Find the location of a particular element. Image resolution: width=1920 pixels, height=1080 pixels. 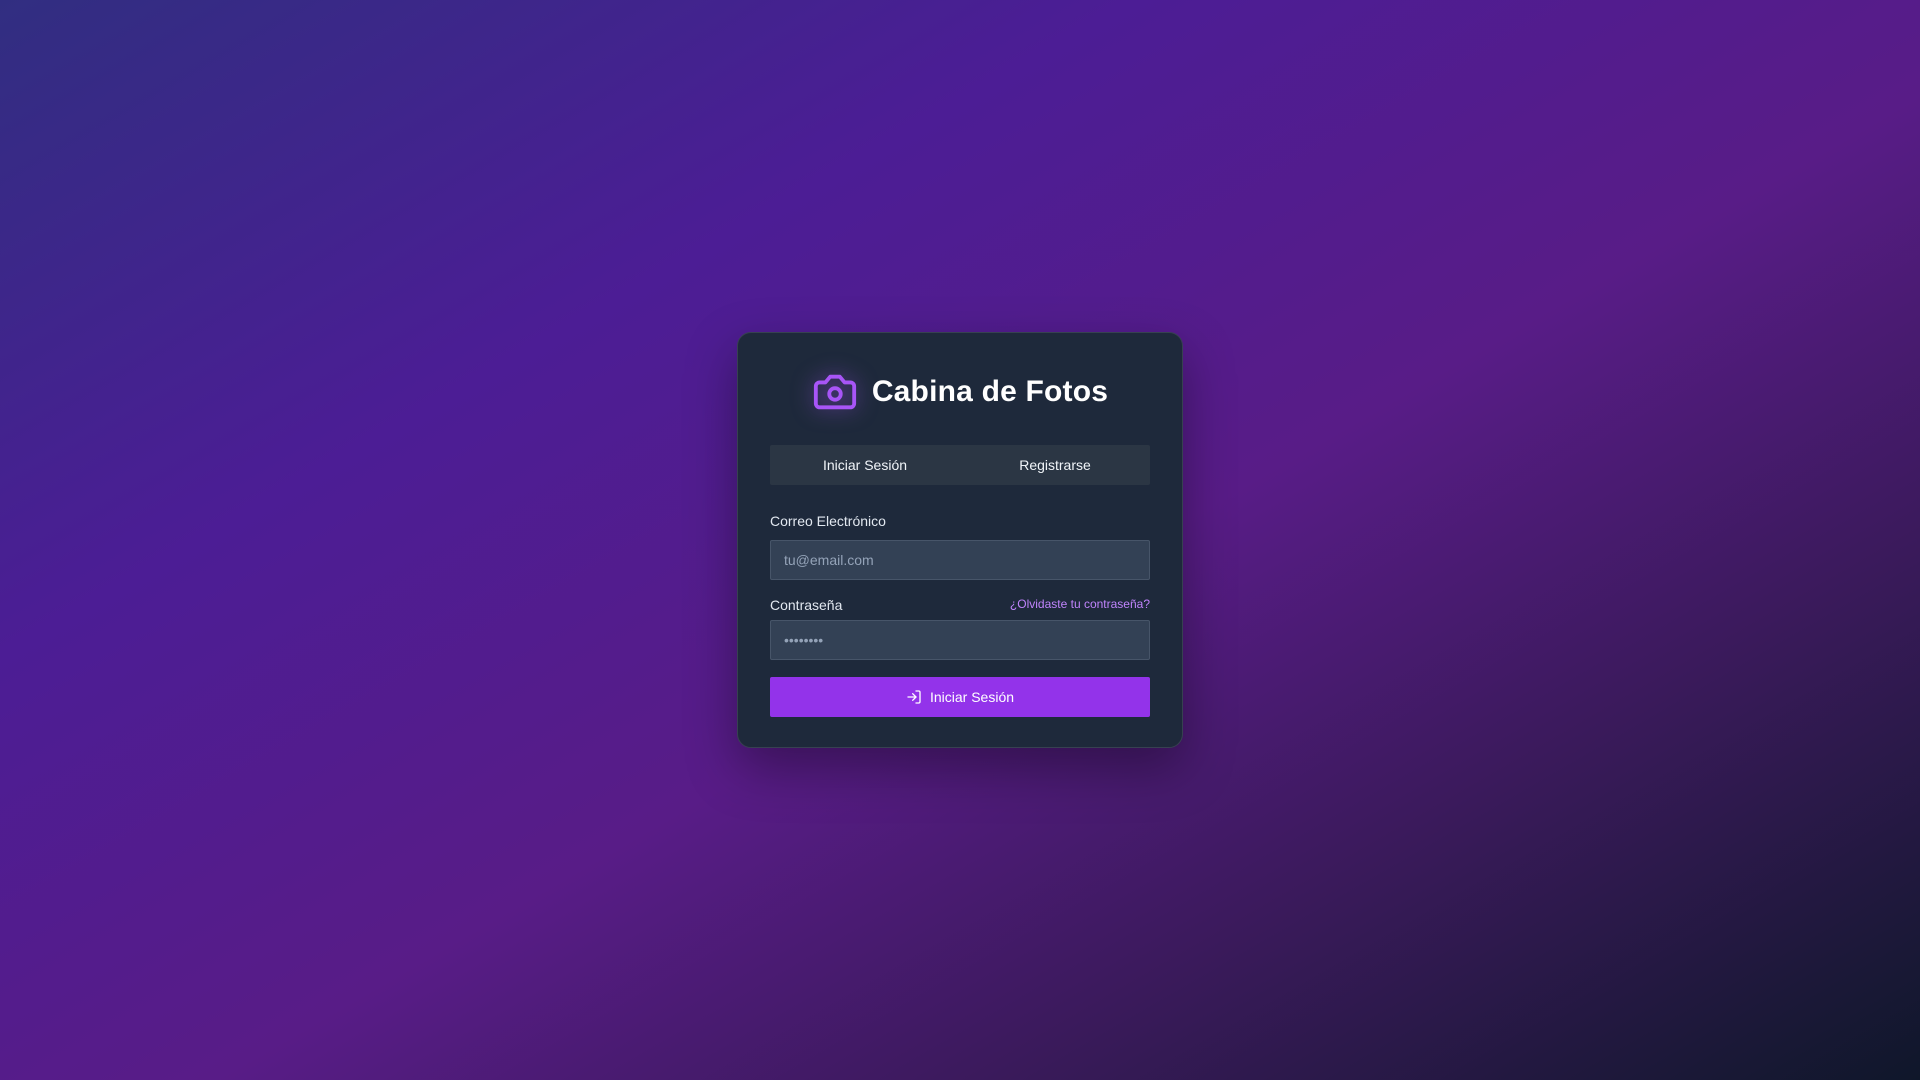

login-button-label: Iniciar Sesión is located at coordinates (972, 697).